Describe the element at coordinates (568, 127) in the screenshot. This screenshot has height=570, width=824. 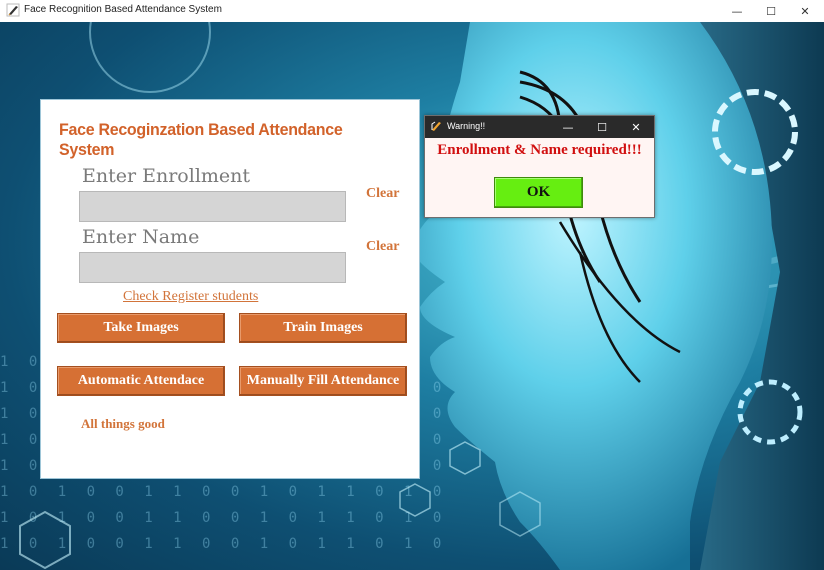
I see `dialog-minimize-button: —` at that location.